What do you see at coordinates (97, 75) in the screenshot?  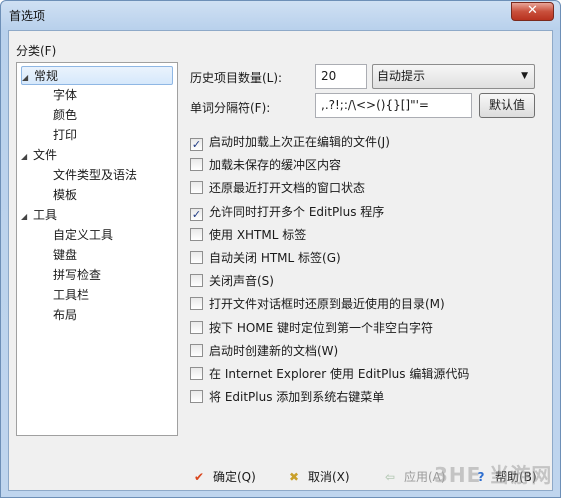 I see `tree-item: ◢ 常规` at bounding box center [97, 75].